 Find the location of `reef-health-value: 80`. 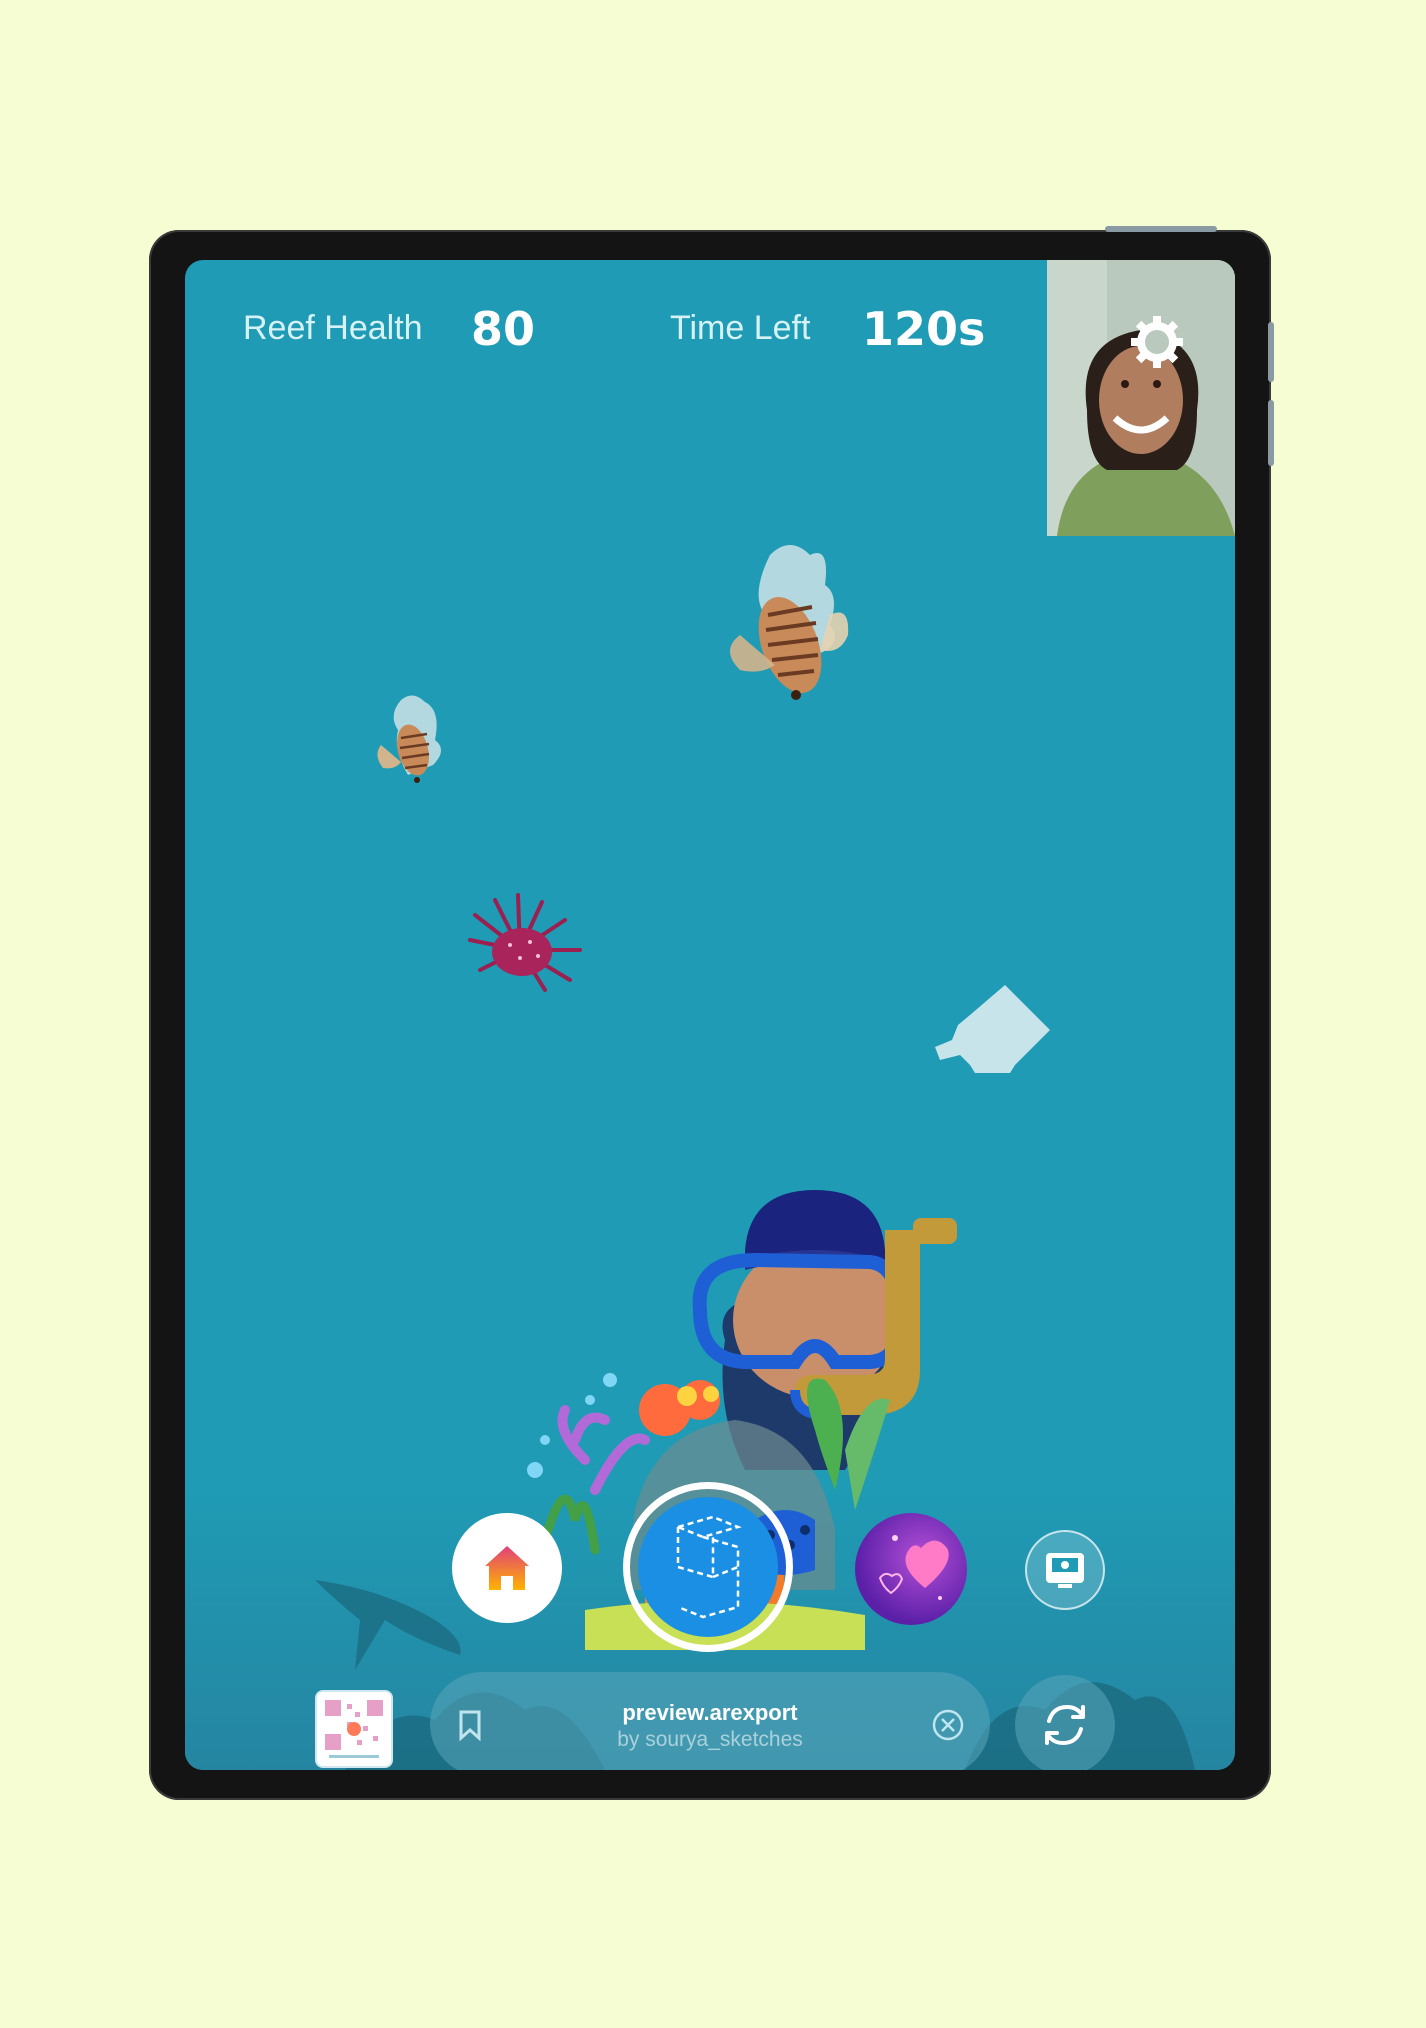

reef-health-value: 80 is located at coordinates (503, 329).